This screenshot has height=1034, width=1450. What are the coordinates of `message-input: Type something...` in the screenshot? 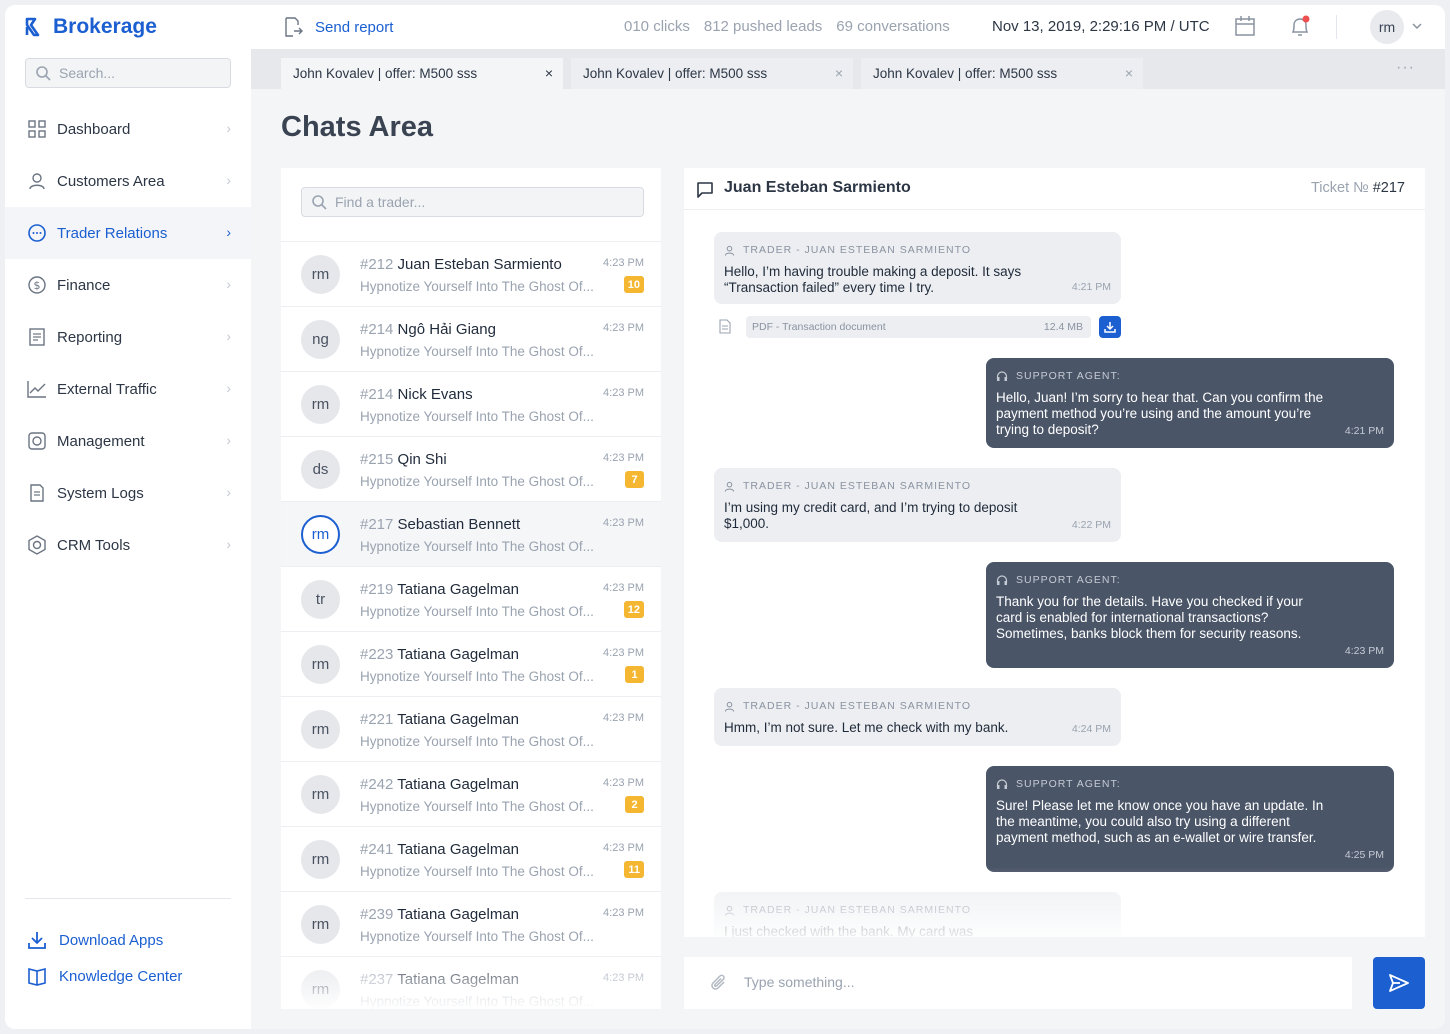 It's located at (1018, 983).